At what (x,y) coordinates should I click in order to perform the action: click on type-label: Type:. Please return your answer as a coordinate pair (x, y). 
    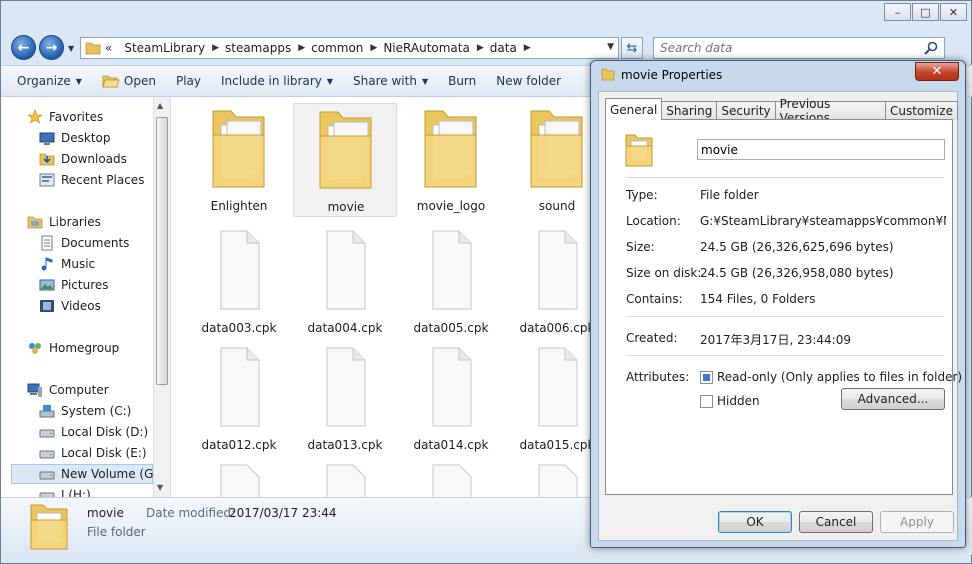
    Looking at the image, I should click on (642, 195).